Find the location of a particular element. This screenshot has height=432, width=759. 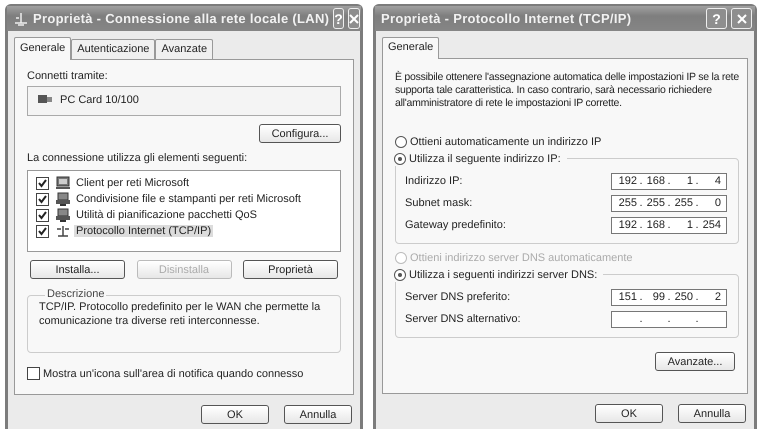

network-card-icon is located at coordinates (45, 99).